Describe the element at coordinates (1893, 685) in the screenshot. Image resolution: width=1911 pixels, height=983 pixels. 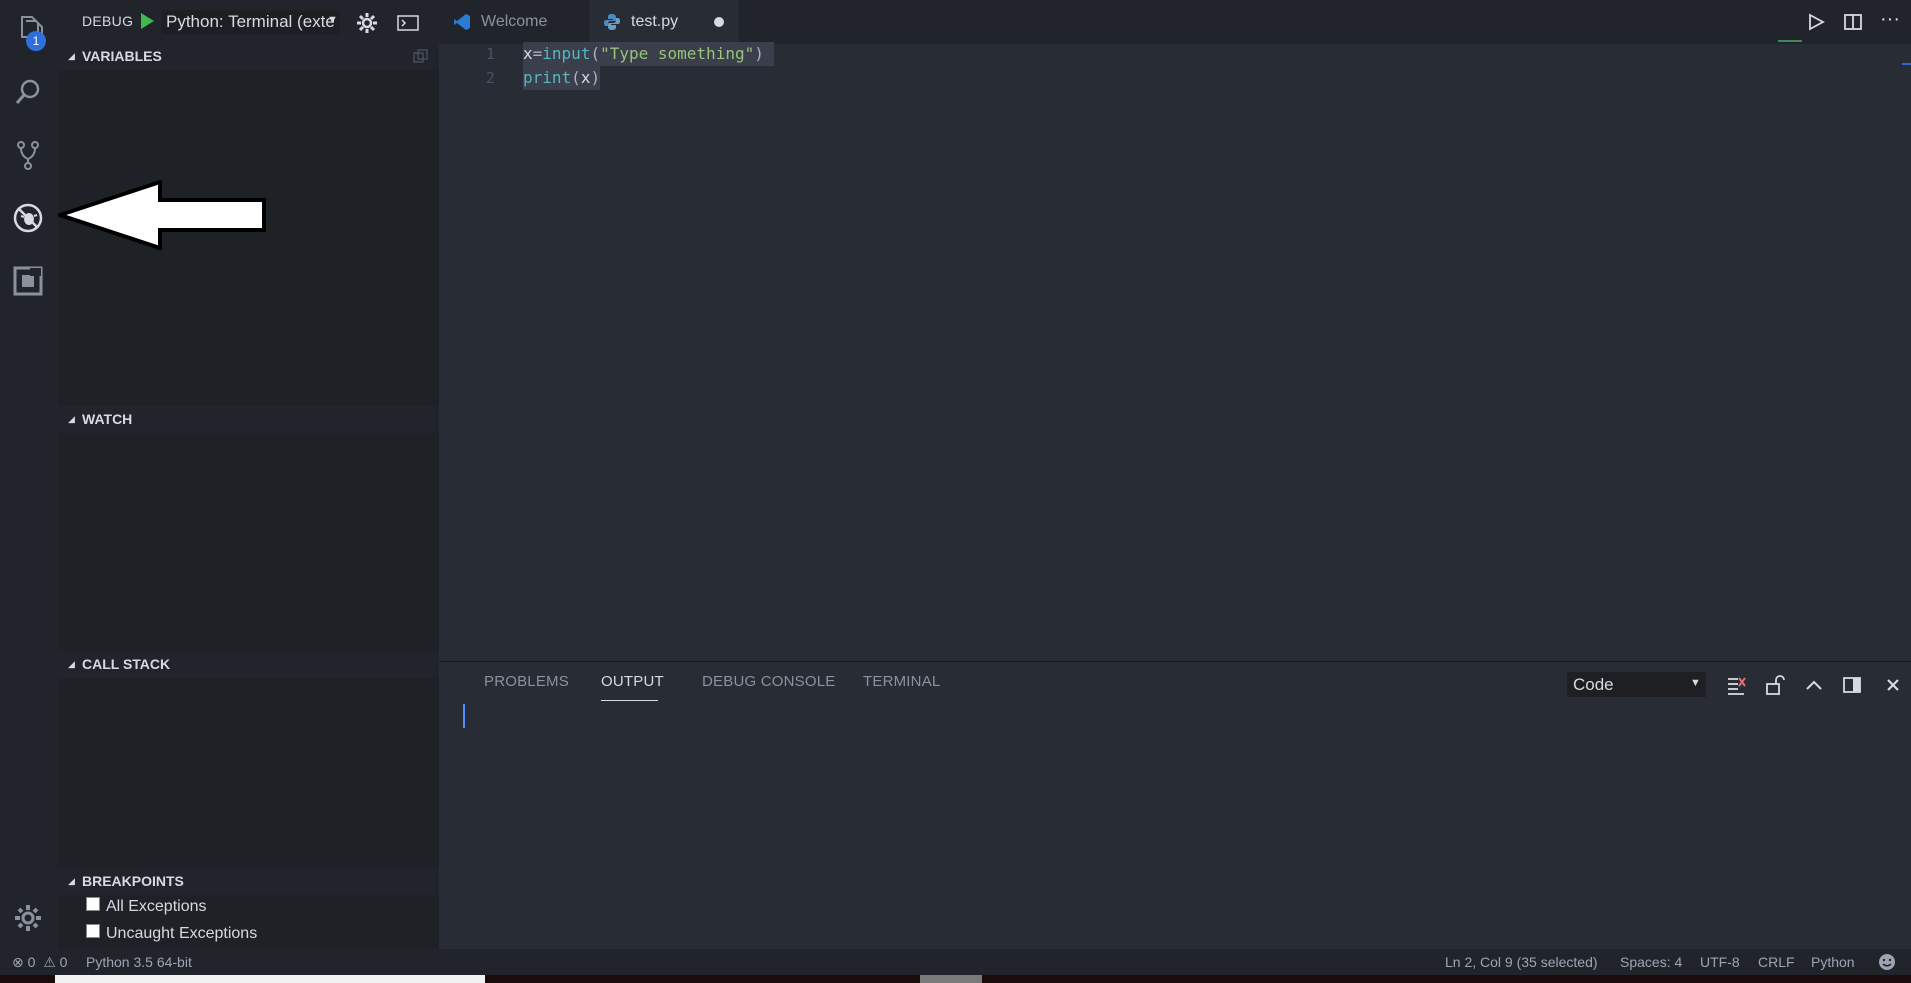
I see `close-panel-icon` at that location.